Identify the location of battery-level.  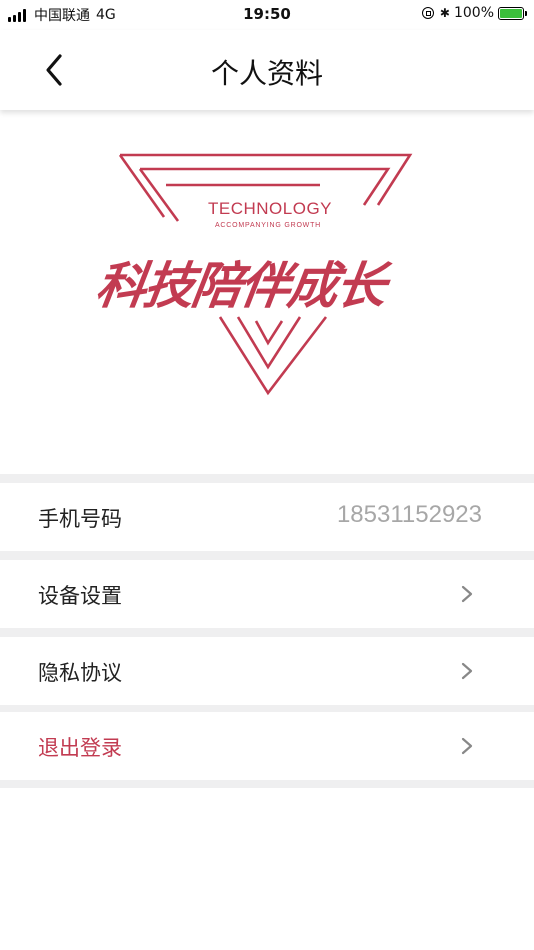
(511, 13).